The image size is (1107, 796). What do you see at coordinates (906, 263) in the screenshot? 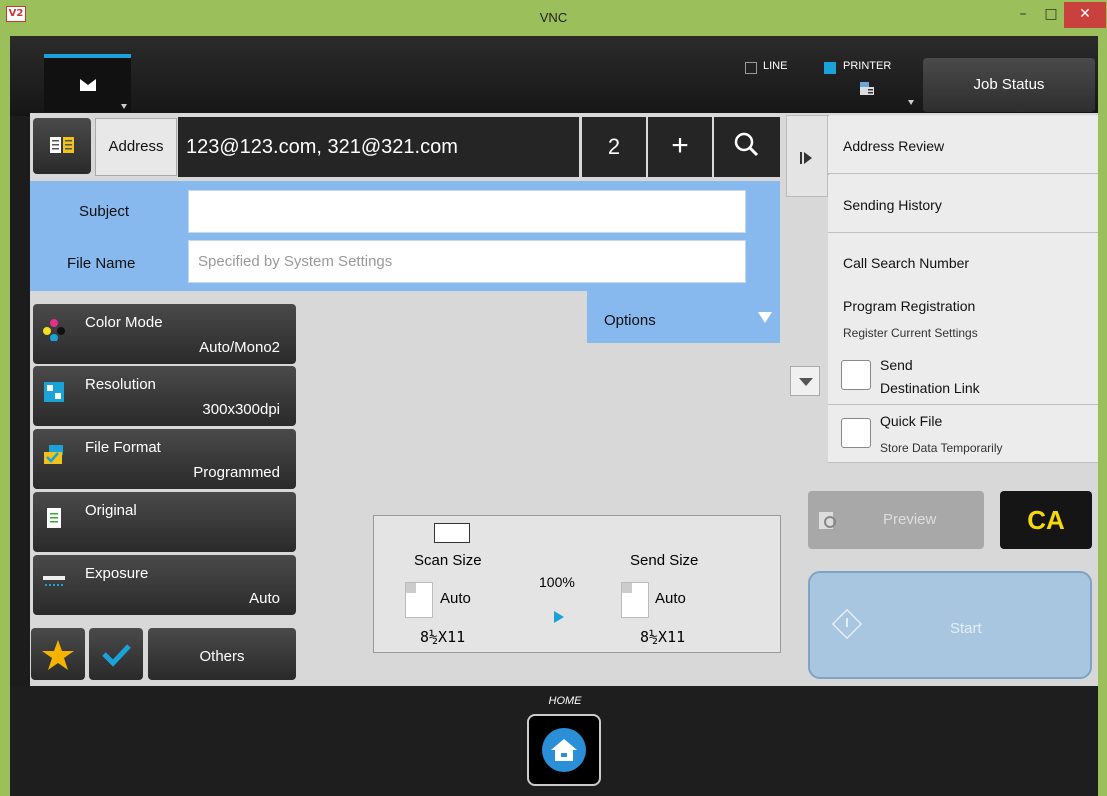
I see `call-search-number-label: Call Search Number` at bounding box center [906, 263].